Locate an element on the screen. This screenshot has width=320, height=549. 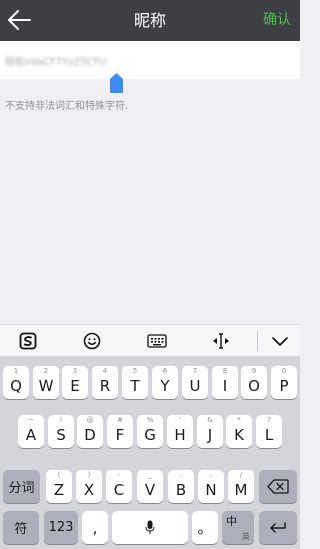
key-f: # F is located at coordinates (120, 431).